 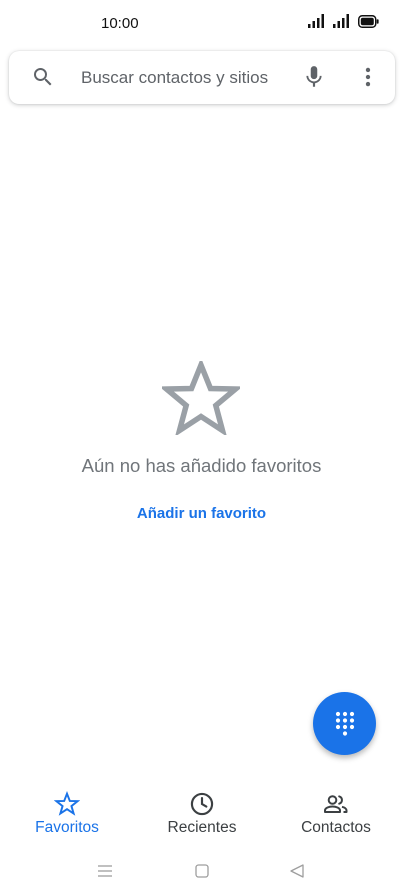 I want to click on tab-contacts-label: Contactos, so click(x=336, y=827).